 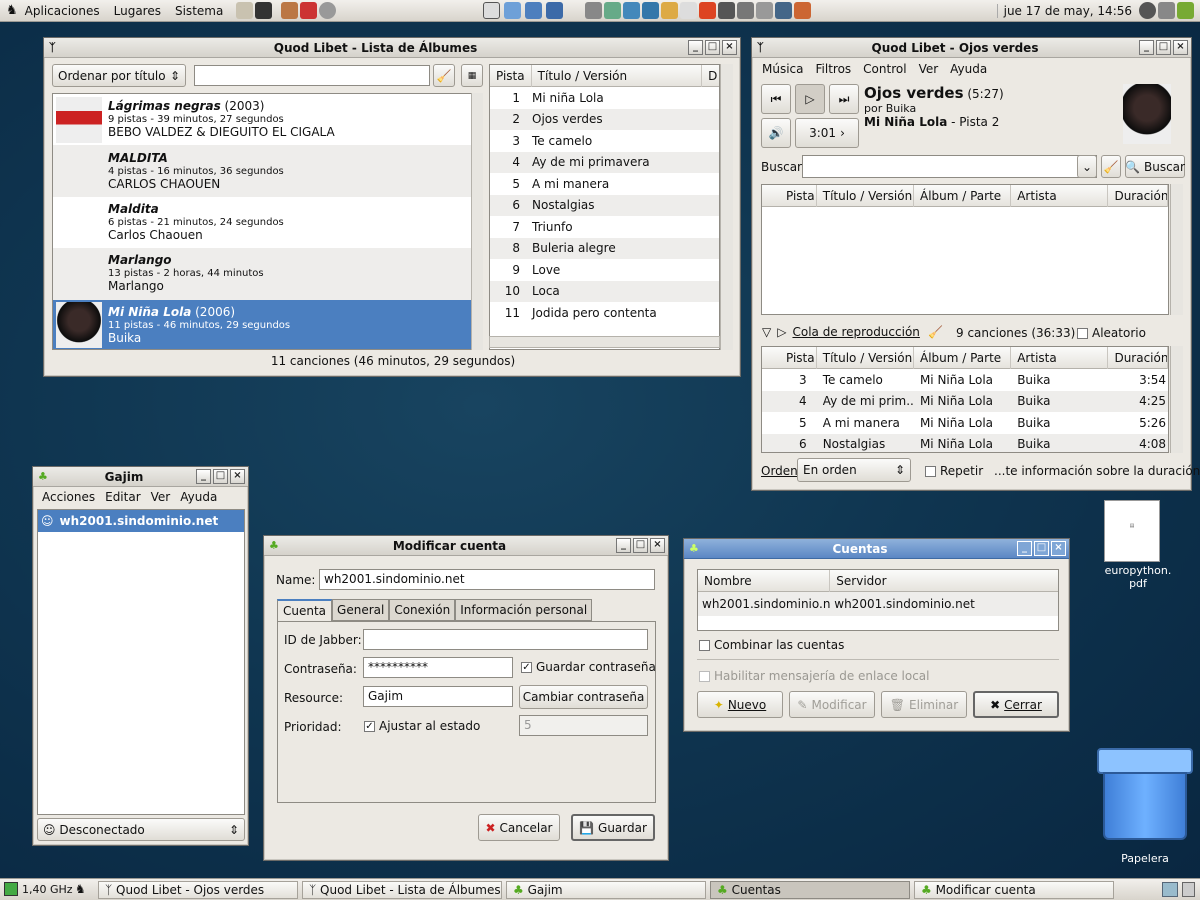 What do you see at coordinates (588, 667) in the screenshot?
I see `save-password-checkbox: ✓ Guardar contraseña` at bounding box center [588, 667].